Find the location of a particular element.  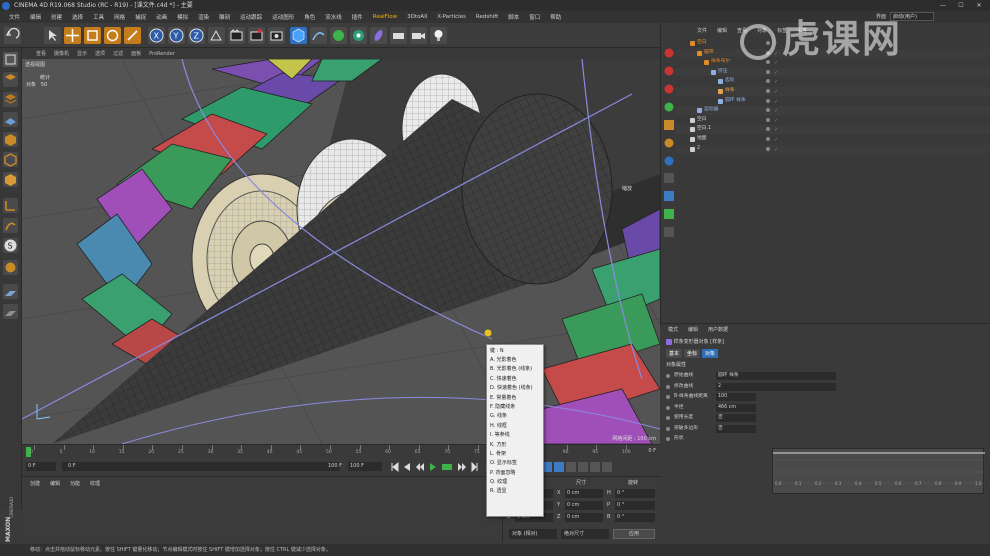

menu-item: X-Particles is located at coordinates (451, 17).